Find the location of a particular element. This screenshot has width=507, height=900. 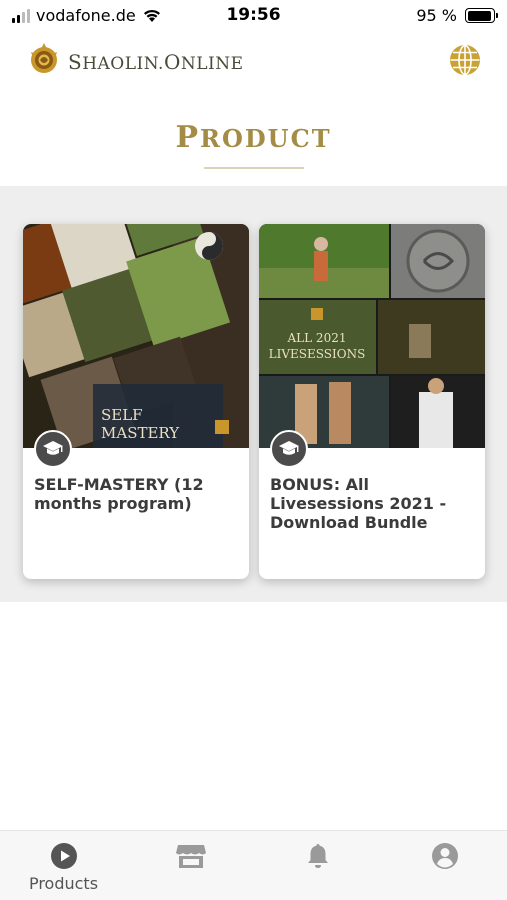

image-text-line1: SELF is located at coordinates (122, 415).